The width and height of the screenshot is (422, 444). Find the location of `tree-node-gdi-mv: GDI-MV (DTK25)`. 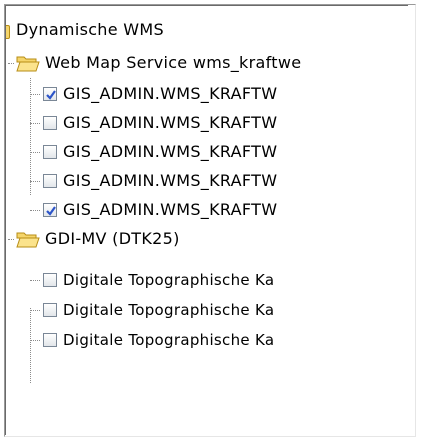

tree-node-gdi-mv: GDI-MV (DTK25) is located at coordinates (206, 239).